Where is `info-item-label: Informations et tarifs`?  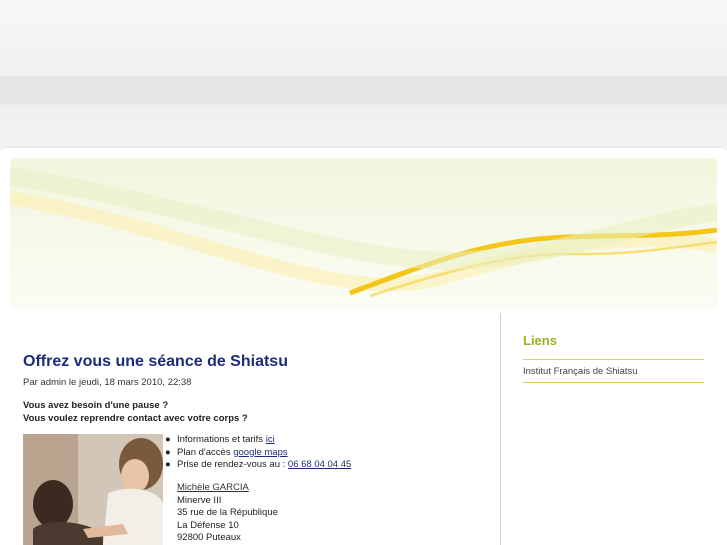
info-item-label: Informations et tarifs is located at coordinates (221, 439).